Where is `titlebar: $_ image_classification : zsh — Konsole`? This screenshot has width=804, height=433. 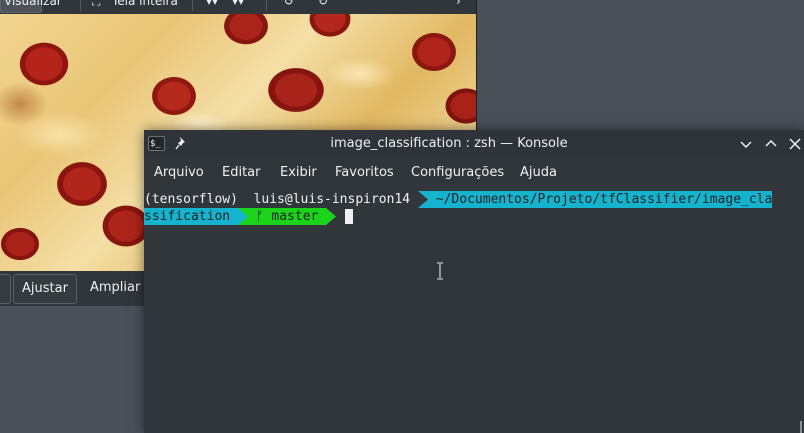
titlebar: $_ image_classification : zsh — Konsole is located at coordinates (474, 144).